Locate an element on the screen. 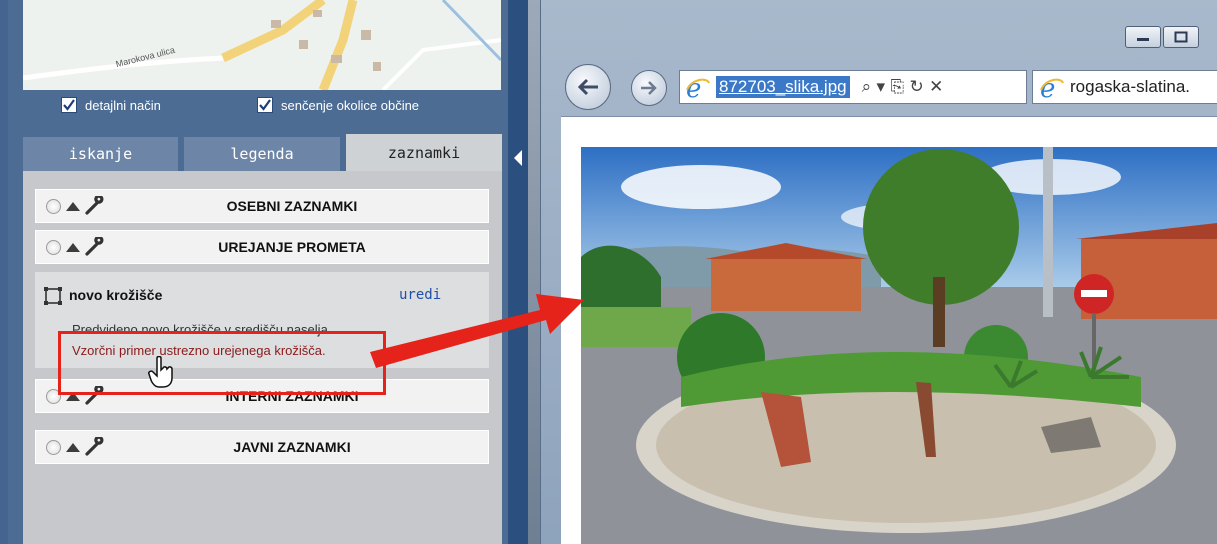 Image resolution: width=1217 pixels, height=544 pixels. panel-edge is located at coordinates (4, 272).